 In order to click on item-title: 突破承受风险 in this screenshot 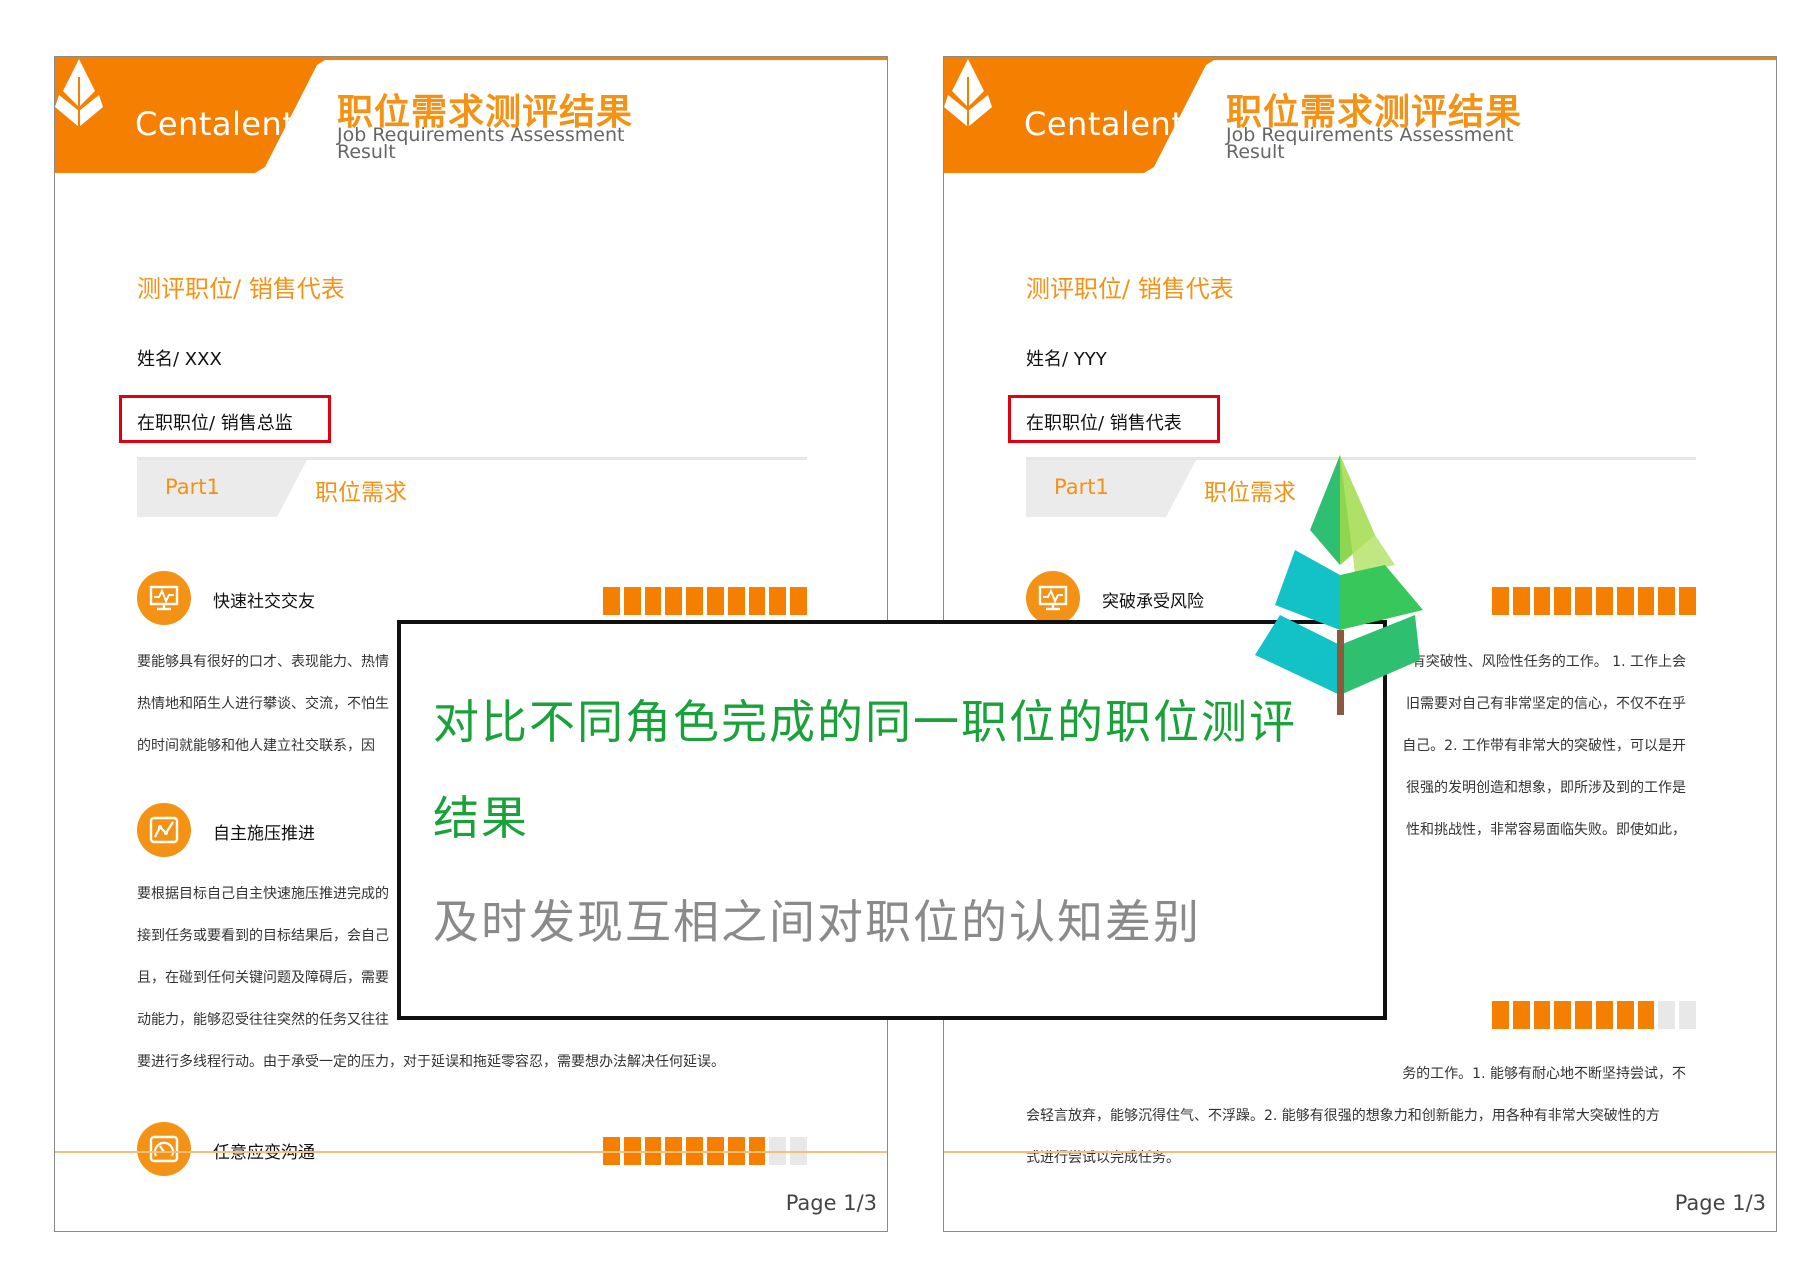, I will do `click(1153, 602)`.